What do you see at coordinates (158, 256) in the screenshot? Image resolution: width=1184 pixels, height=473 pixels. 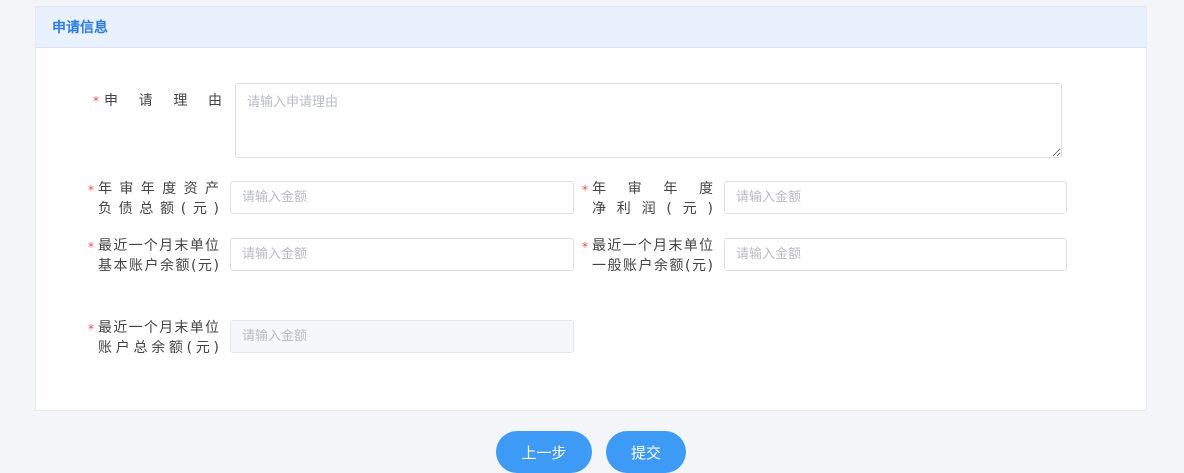 I see `basic-balance-label: 最近一个月末单位 基本账户余额(元)` at bounding box center [158, 256].